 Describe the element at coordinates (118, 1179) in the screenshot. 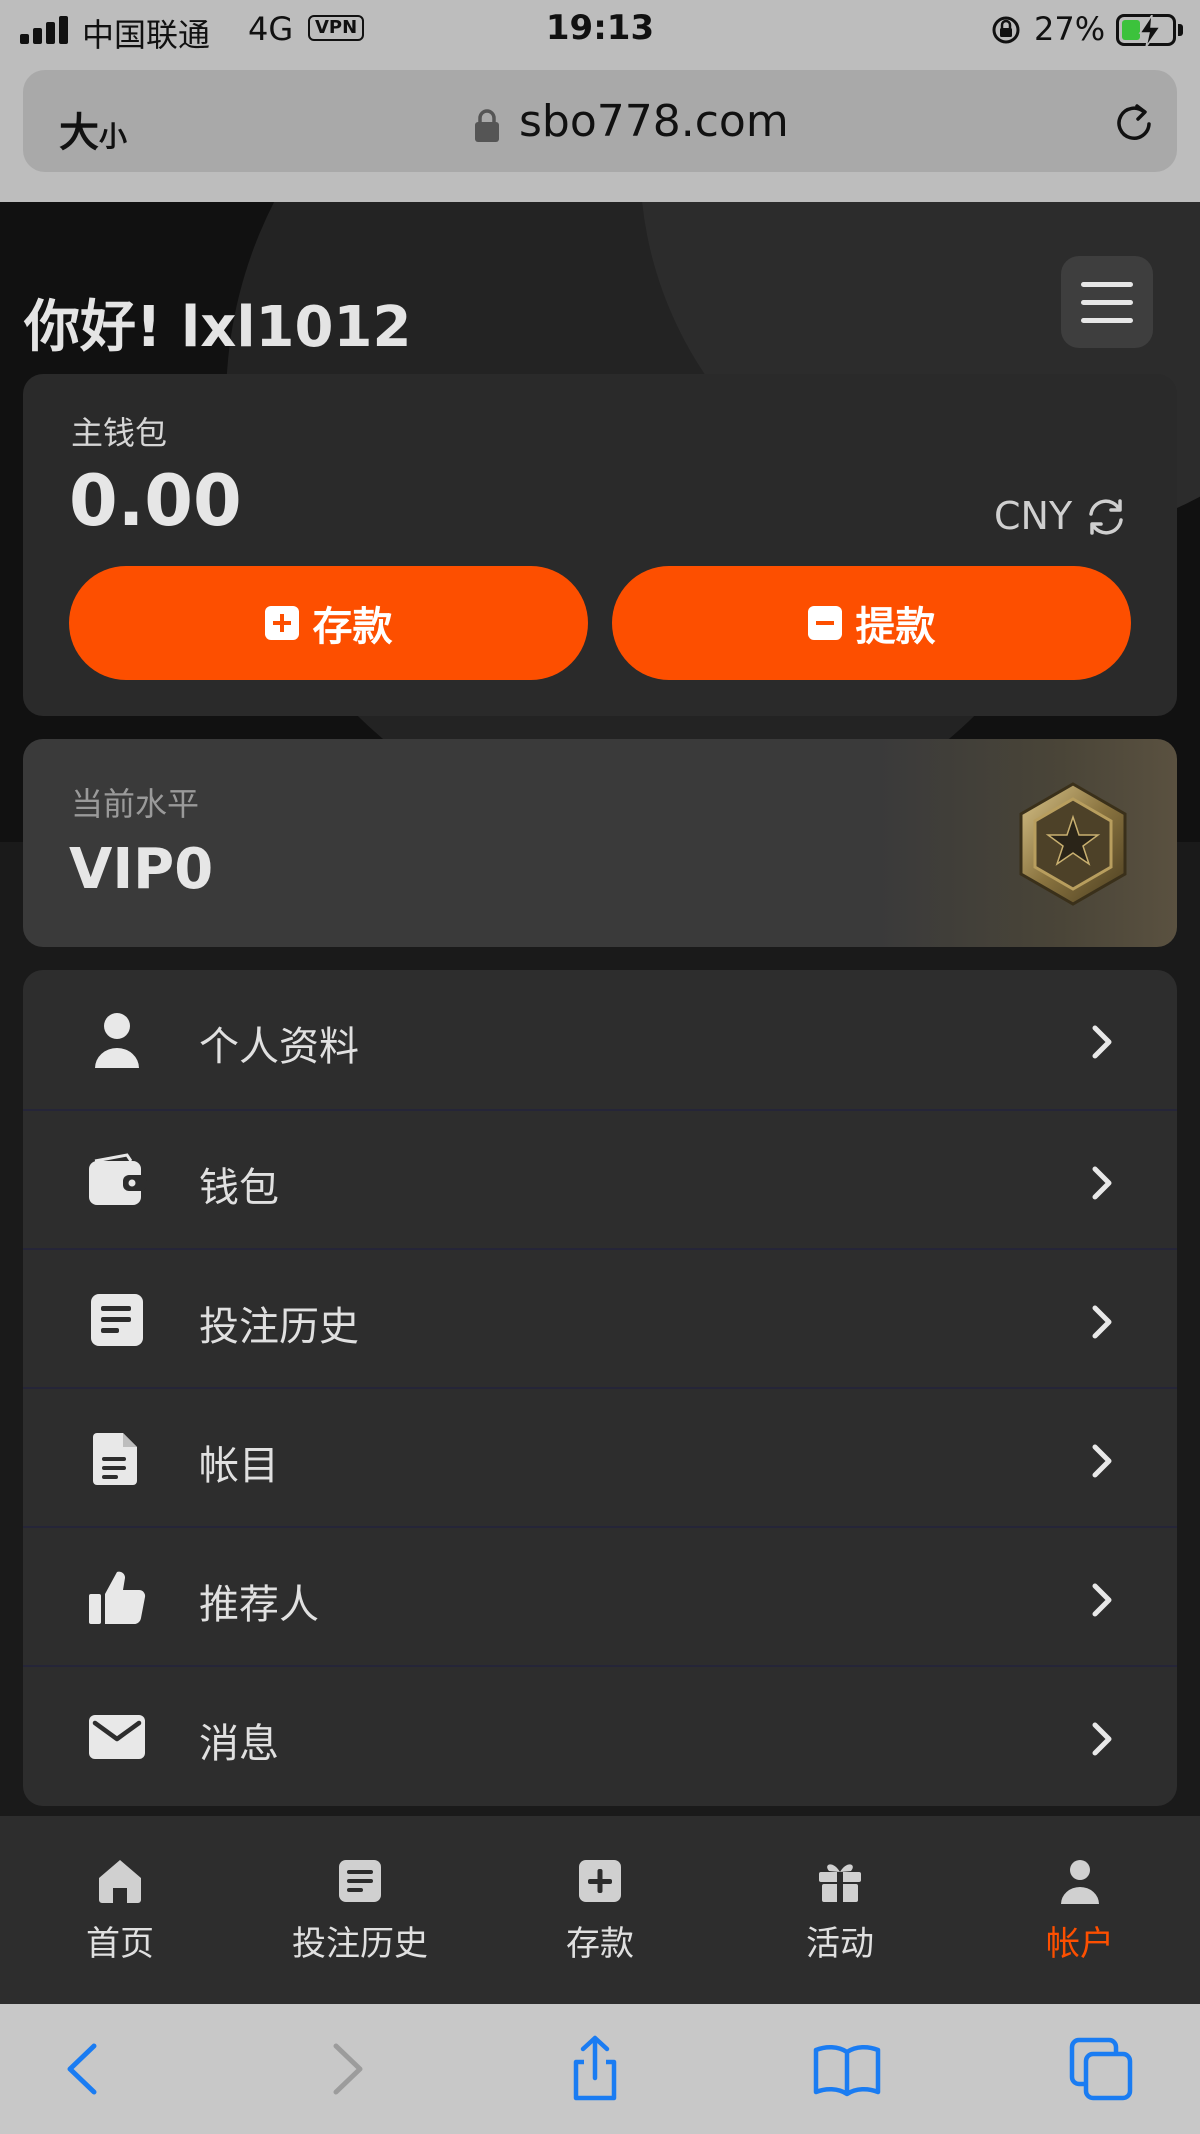

I see `wallet-icon` at that location.